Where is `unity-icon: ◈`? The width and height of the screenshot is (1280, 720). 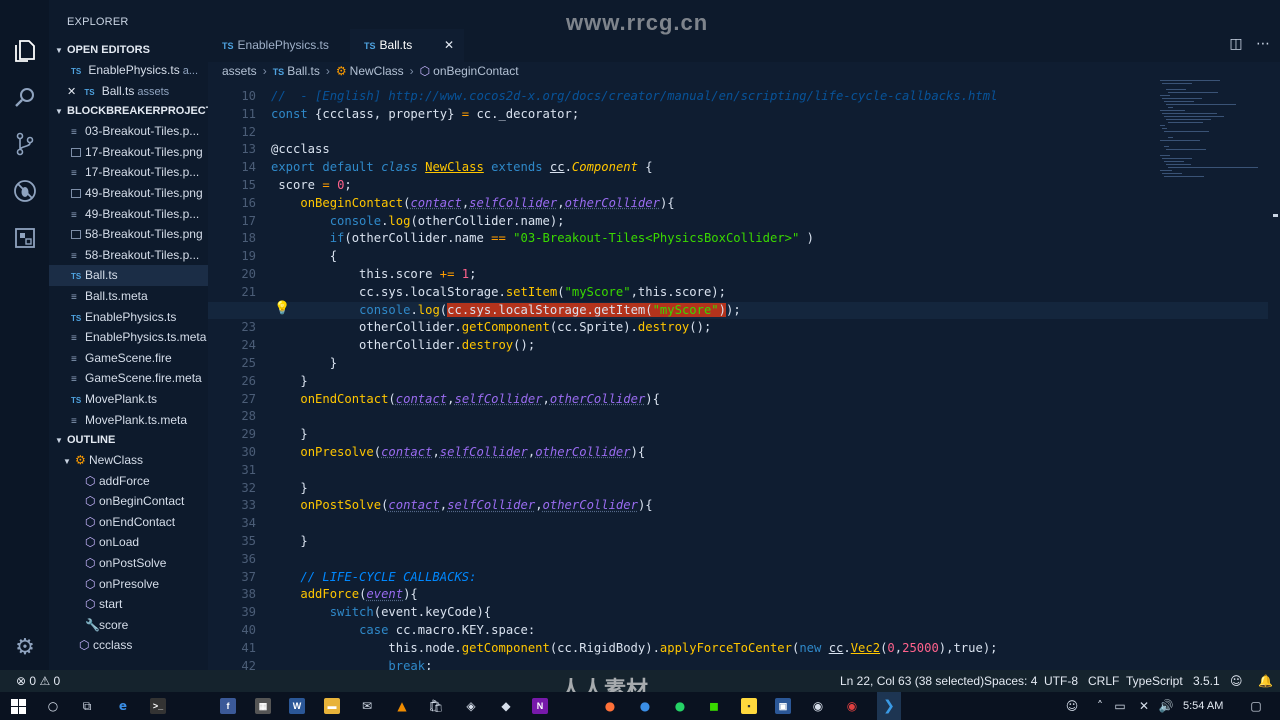
unity-icon: ◈ is located at coordinates (471, 706).